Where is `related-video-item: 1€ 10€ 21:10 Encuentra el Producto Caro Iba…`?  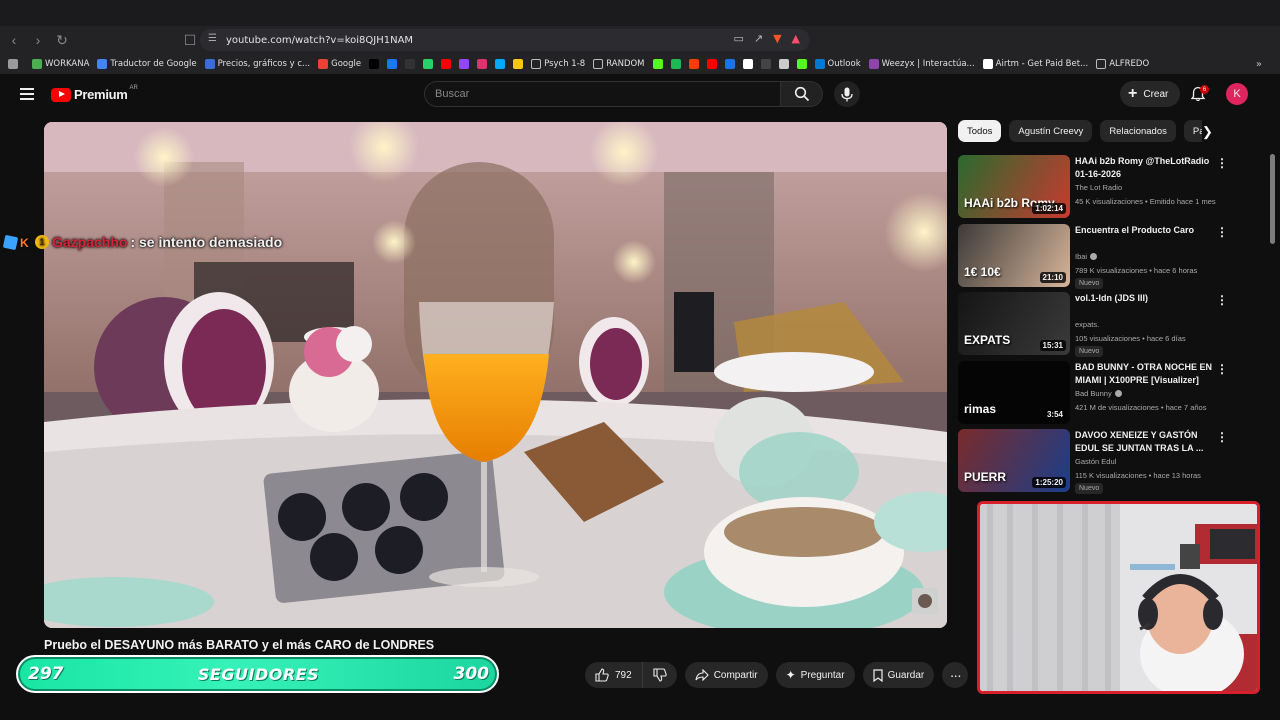 related-video-item: 1€ 10€ 21:10 Encuentra el Producto Caro Iba… is located at coordinates (1108, 256).